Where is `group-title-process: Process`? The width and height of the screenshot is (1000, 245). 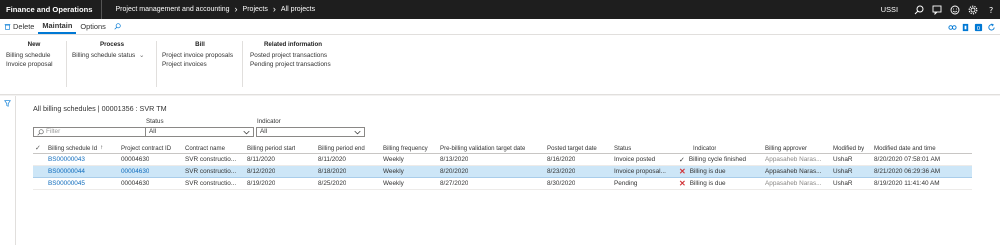 group-title-process: Process is located at coordinates (112, 44).